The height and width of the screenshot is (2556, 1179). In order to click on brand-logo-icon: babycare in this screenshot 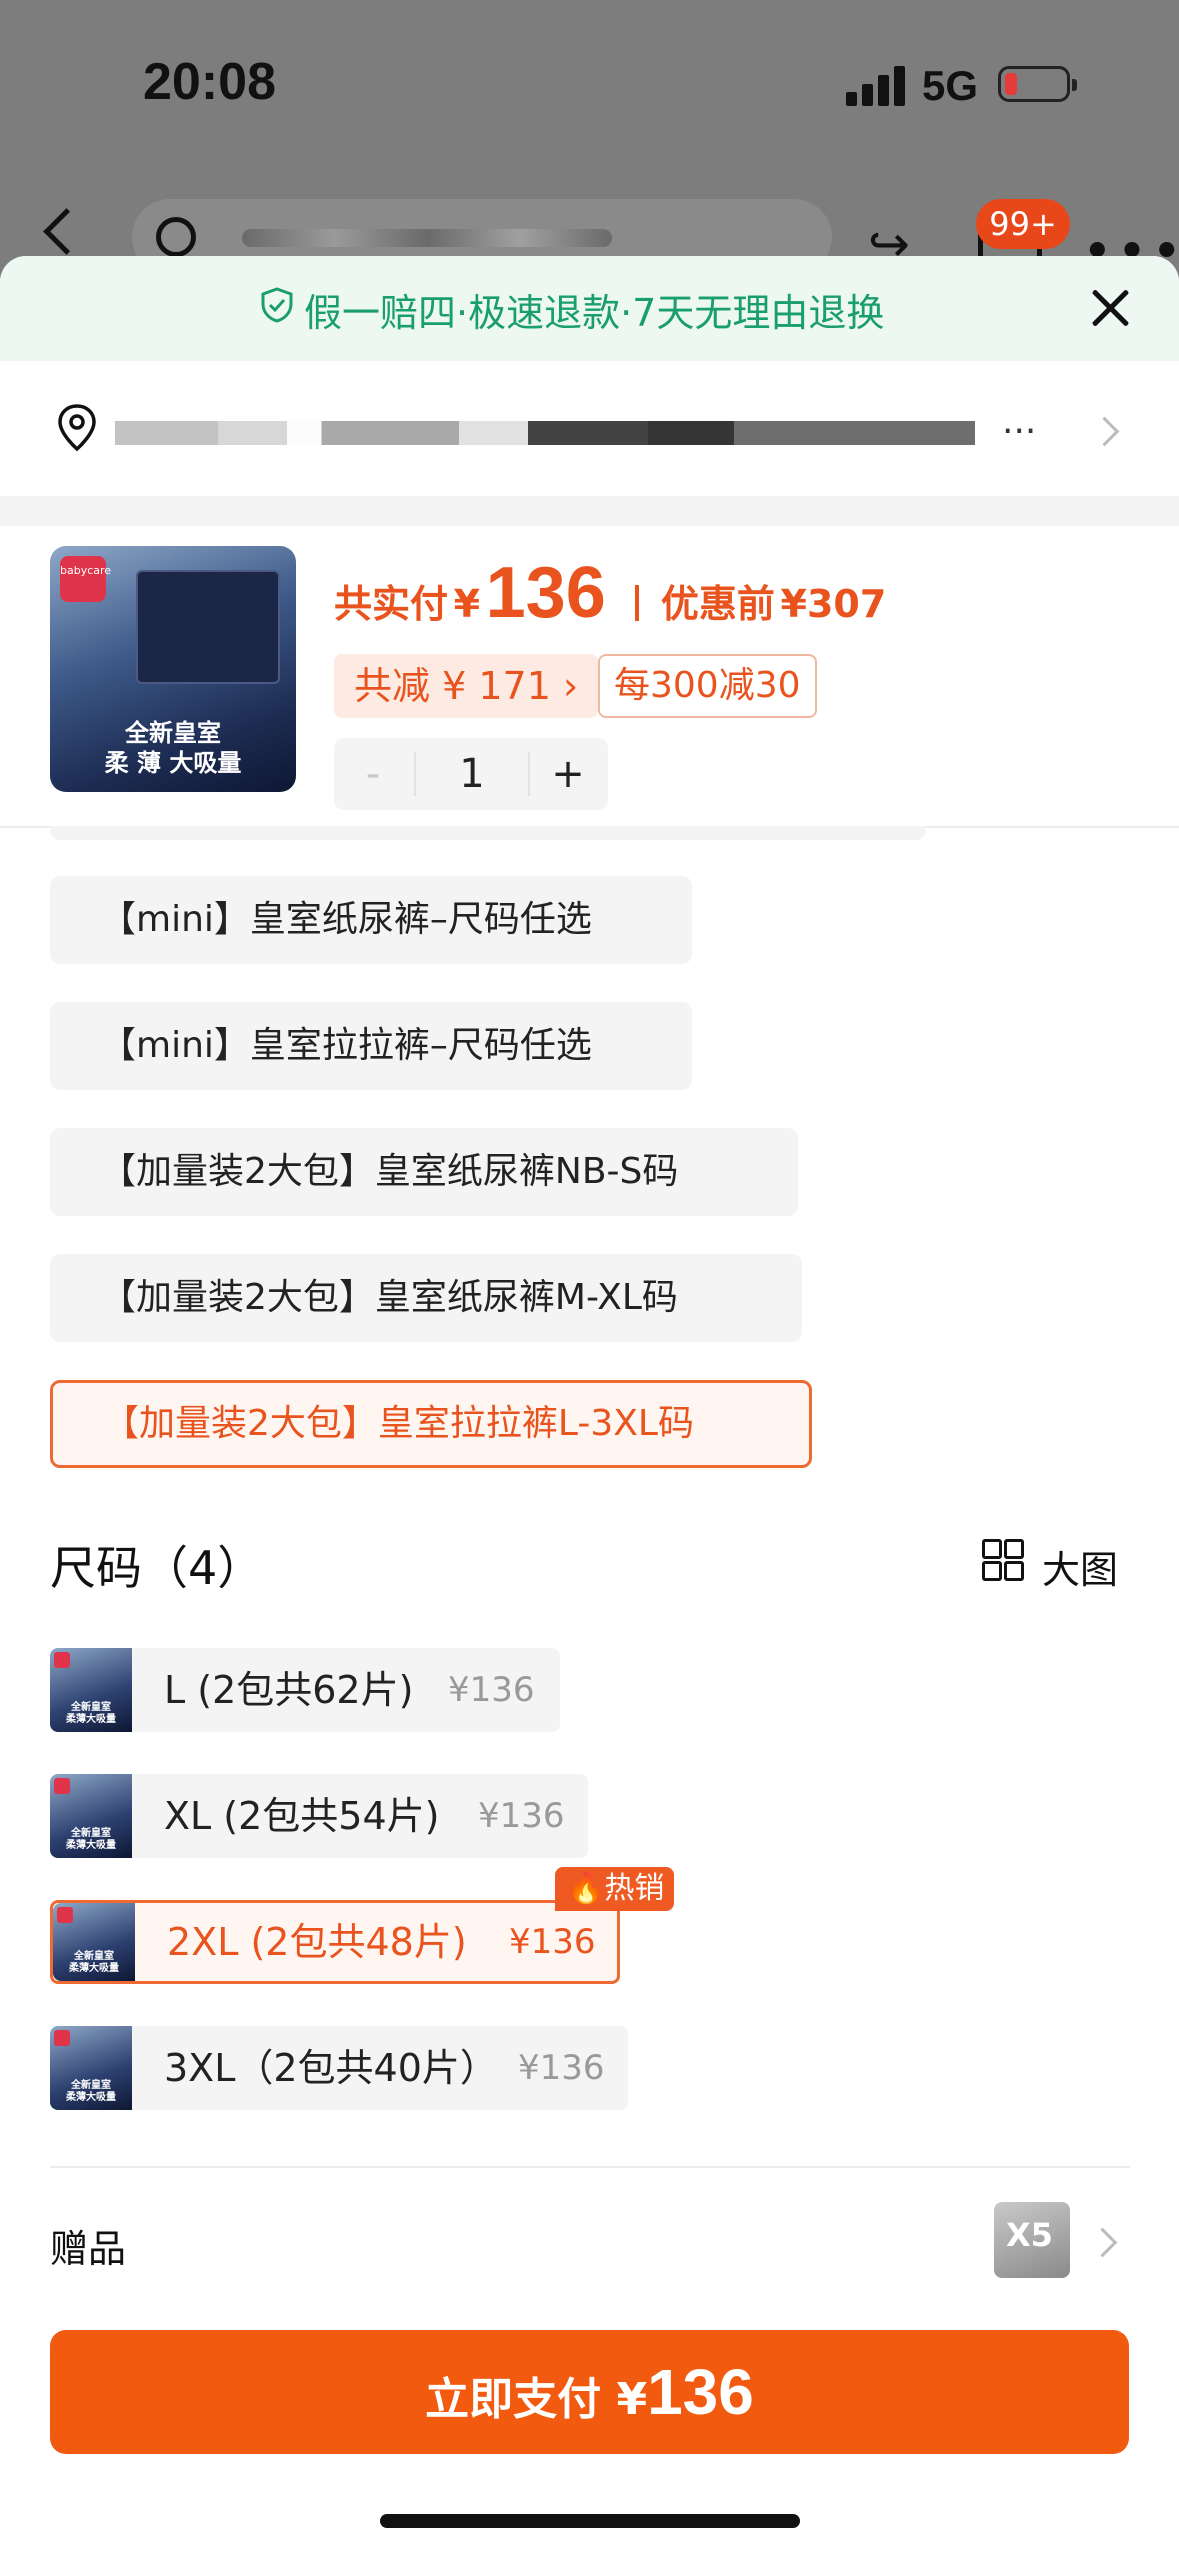, I will do `click(85, 579)`.